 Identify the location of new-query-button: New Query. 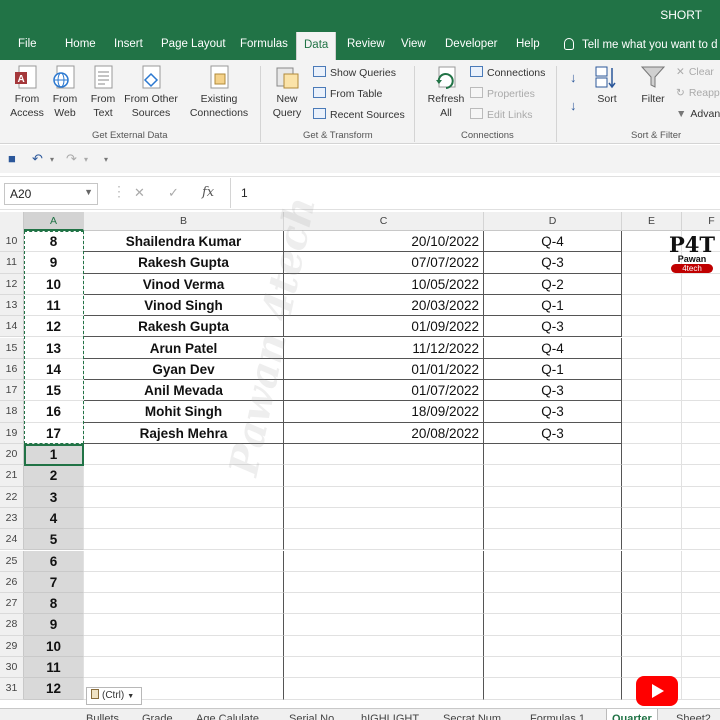
(287, 92).